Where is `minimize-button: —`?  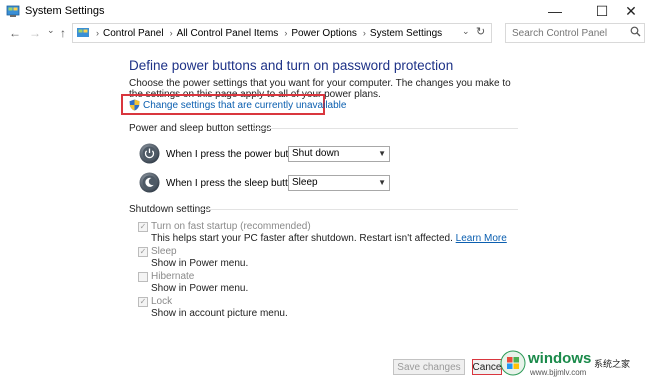
minimize-button: — is located at coordinates (555, 11).